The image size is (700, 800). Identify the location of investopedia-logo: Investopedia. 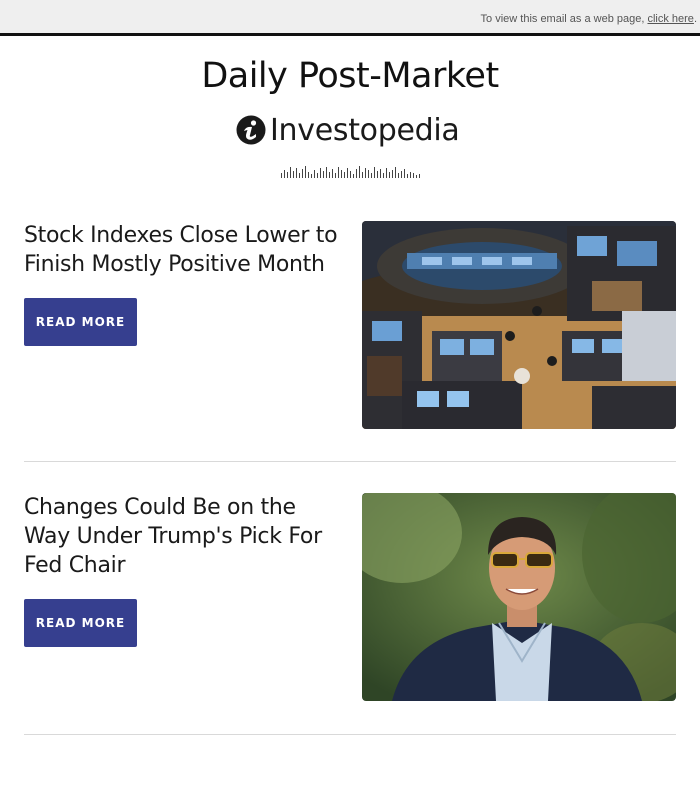
(348, 130).